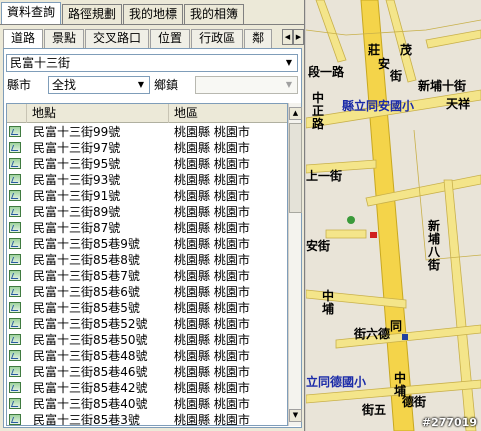 The image size is (481, 431). What do you see at coordinates (31, 13) in the screenshot?
I see `tab-data-query: 資料查詢` at bounding box center [31, 13].